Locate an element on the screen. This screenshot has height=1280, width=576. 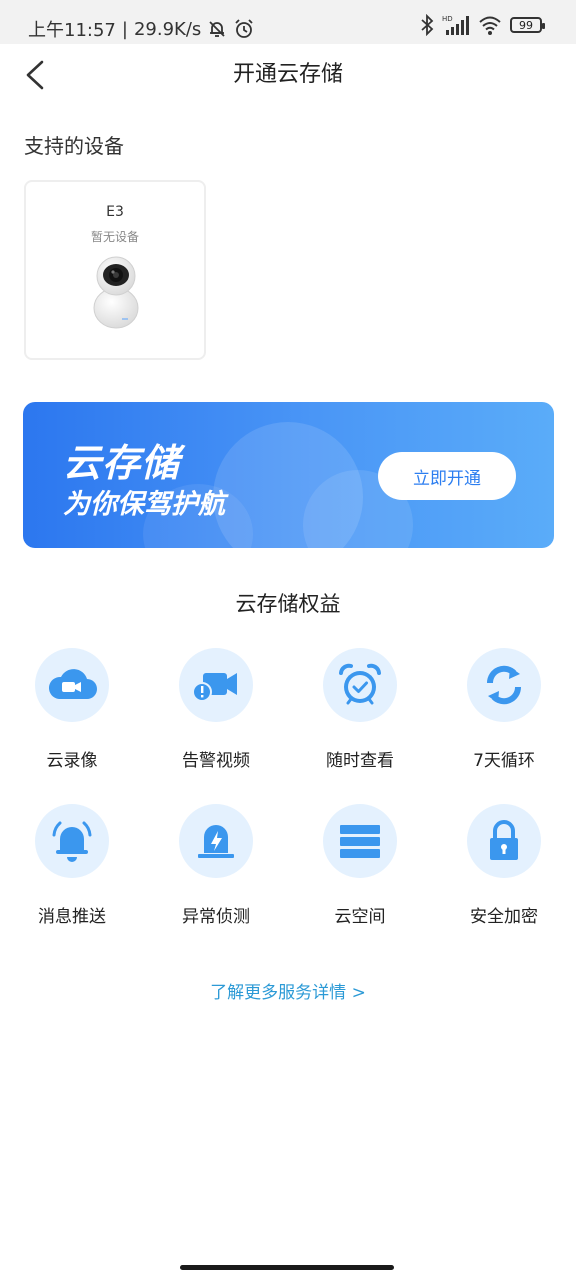
benefit-item-anytime-view: 随时查看 is located at coordinates (360, 709).